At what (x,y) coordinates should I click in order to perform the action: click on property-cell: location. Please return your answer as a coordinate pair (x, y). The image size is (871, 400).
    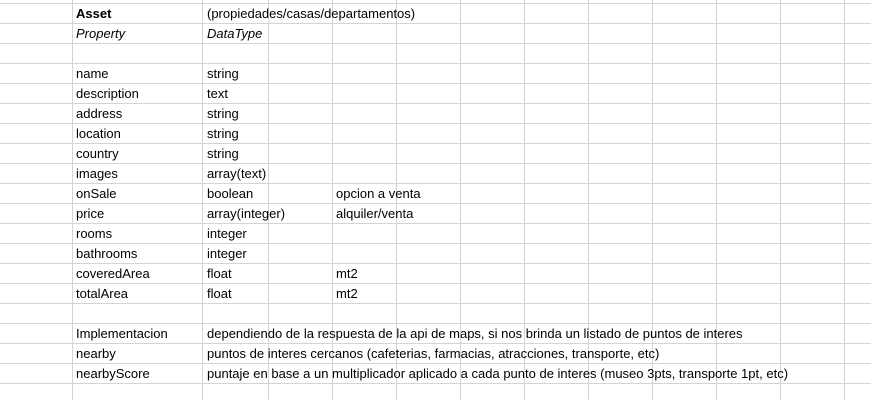
    Looking at the image, I should click on (98, 134).